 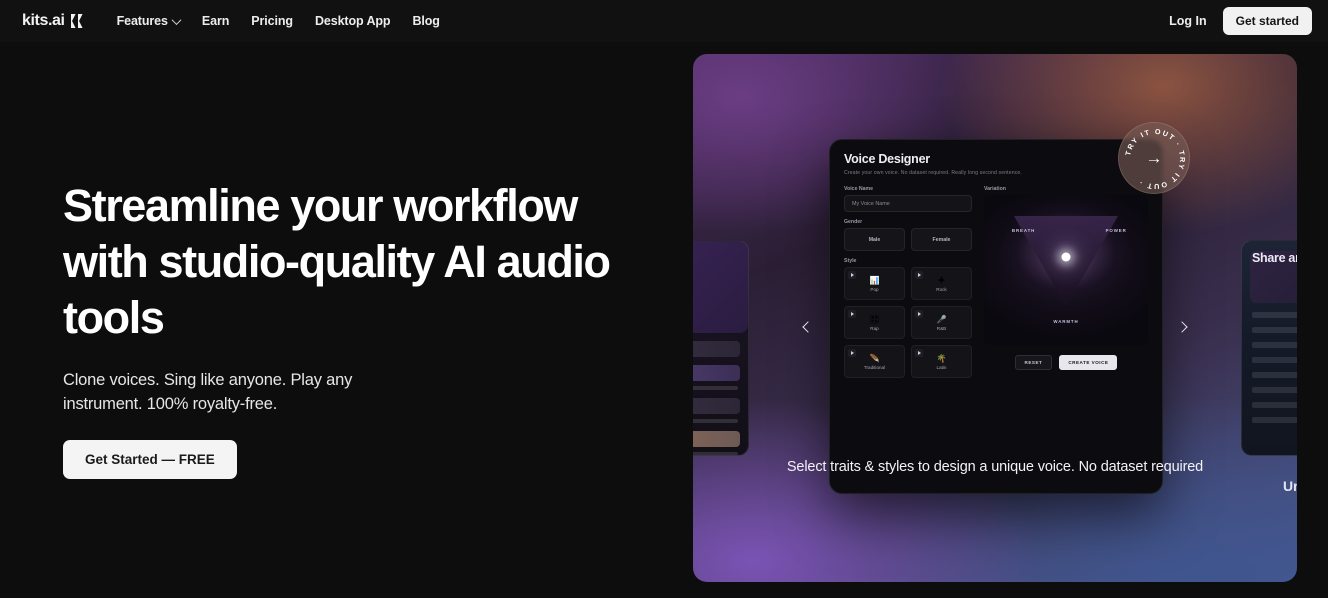 I want to click on gender-options: Male Female, so click(x=908, y=239).